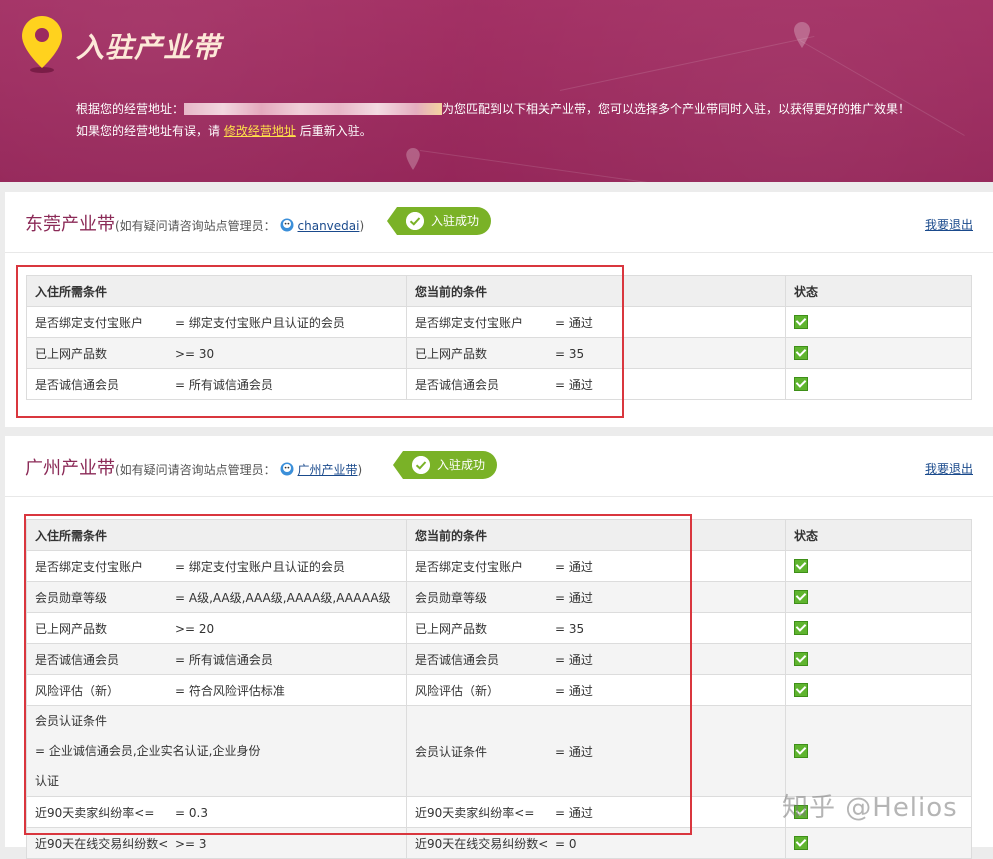 Image resolution: width=993 pixels, height=859 pixels. I want to click on cur-key: 近90天卖家纠纷率<=, so click(475, 812).